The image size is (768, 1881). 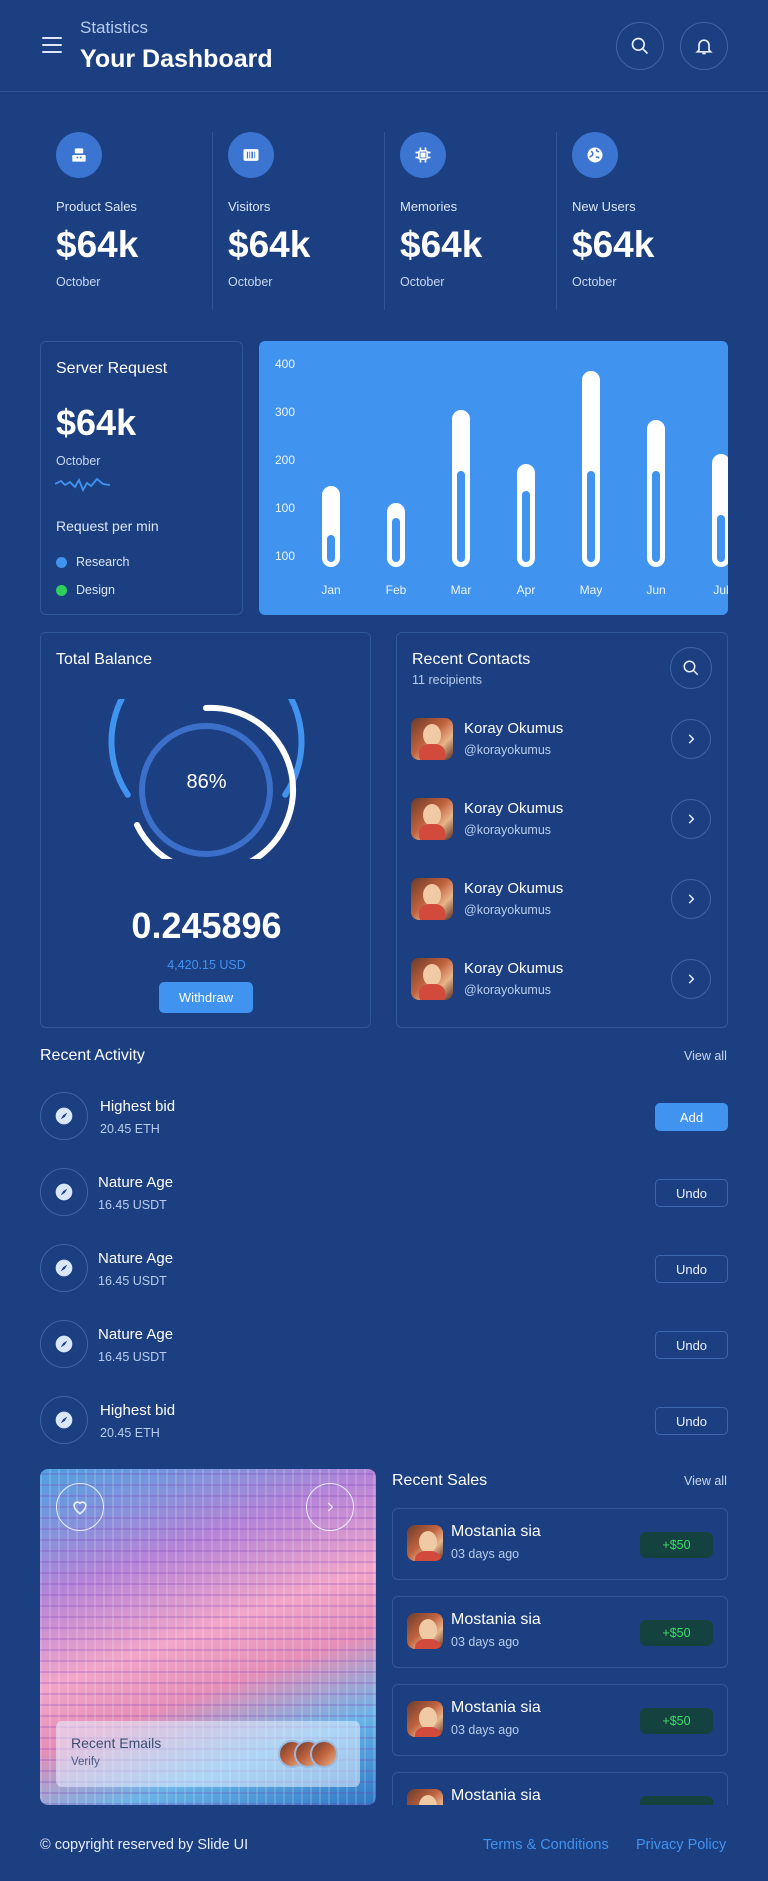 I want to click on sale-date: 03 days ago, so click(x=485, y=1554).